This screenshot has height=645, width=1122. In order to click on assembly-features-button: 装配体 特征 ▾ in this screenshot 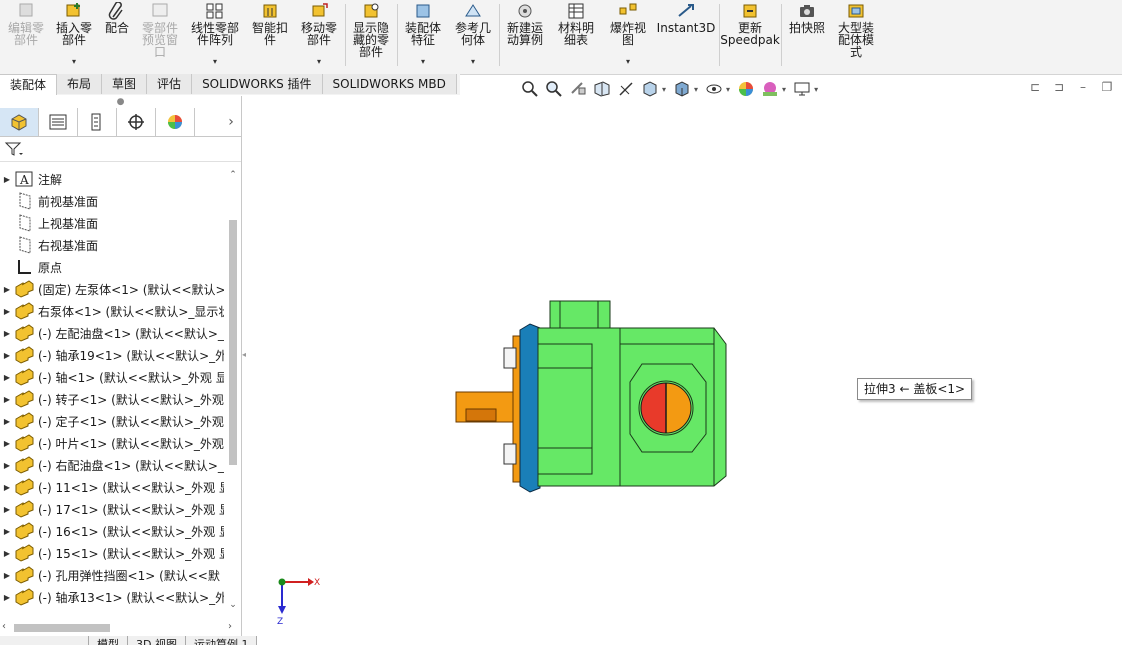, I will do `click(423, 35)`.